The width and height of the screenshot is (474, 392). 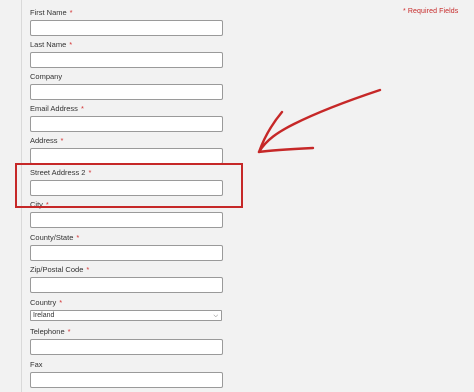 I want to click on annotation-arrow, so click(x=319, y=121).